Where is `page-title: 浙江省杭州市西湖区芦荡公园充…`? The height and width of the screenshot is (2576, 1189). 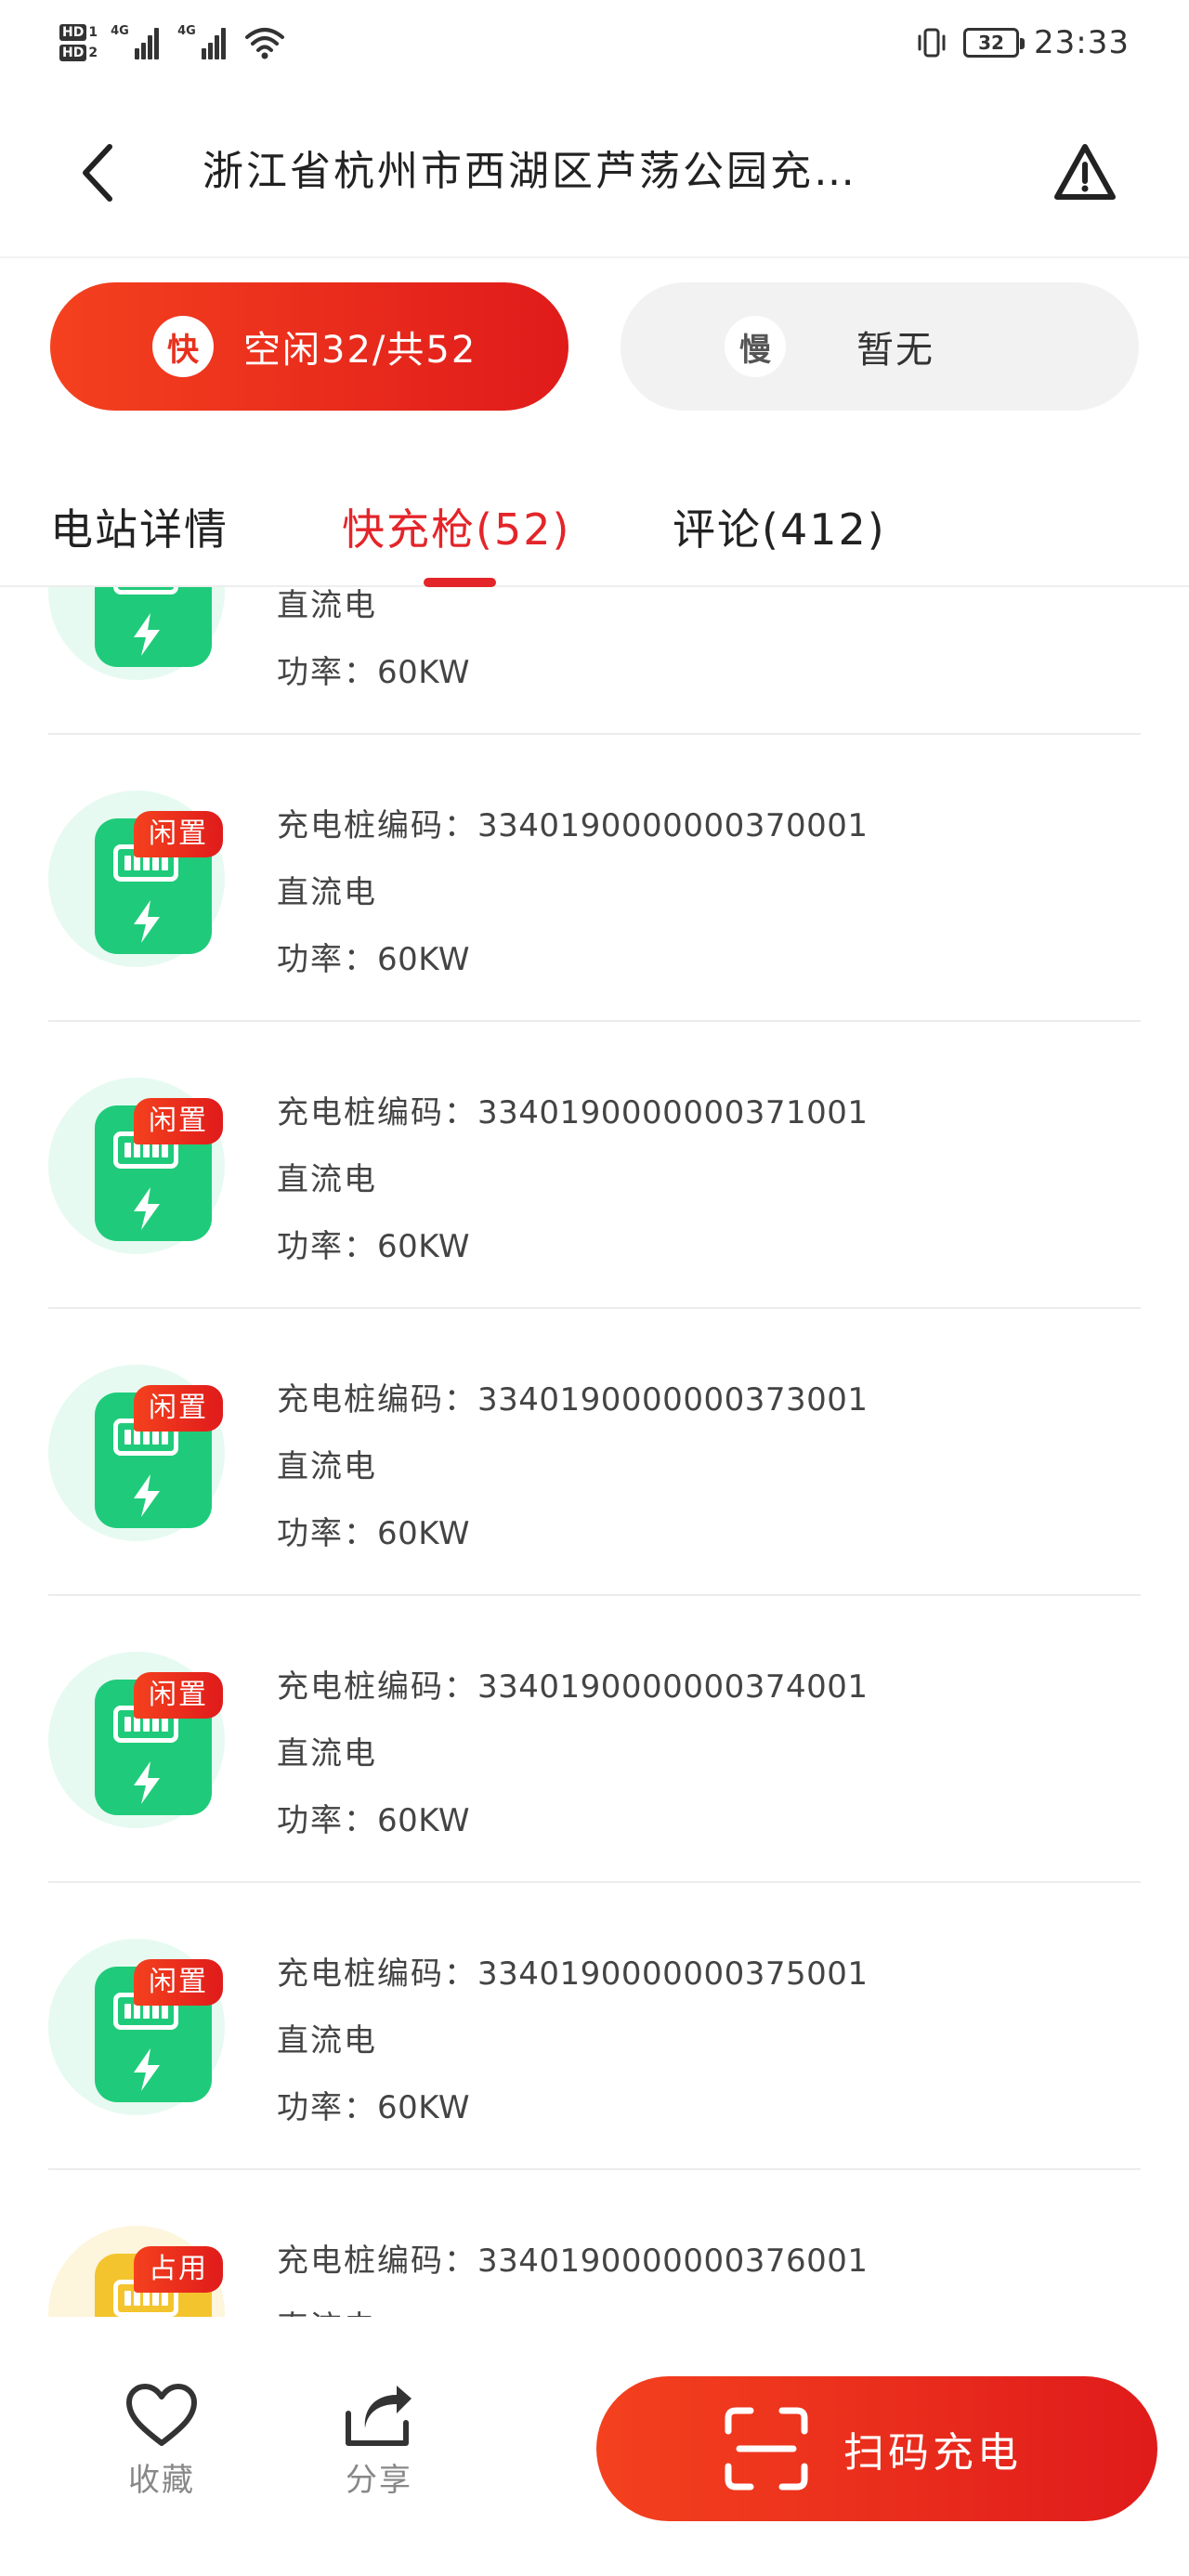 page-title: 浙江省杭州市西湖区芦荡公园充… is located at coordinates (530, 171).